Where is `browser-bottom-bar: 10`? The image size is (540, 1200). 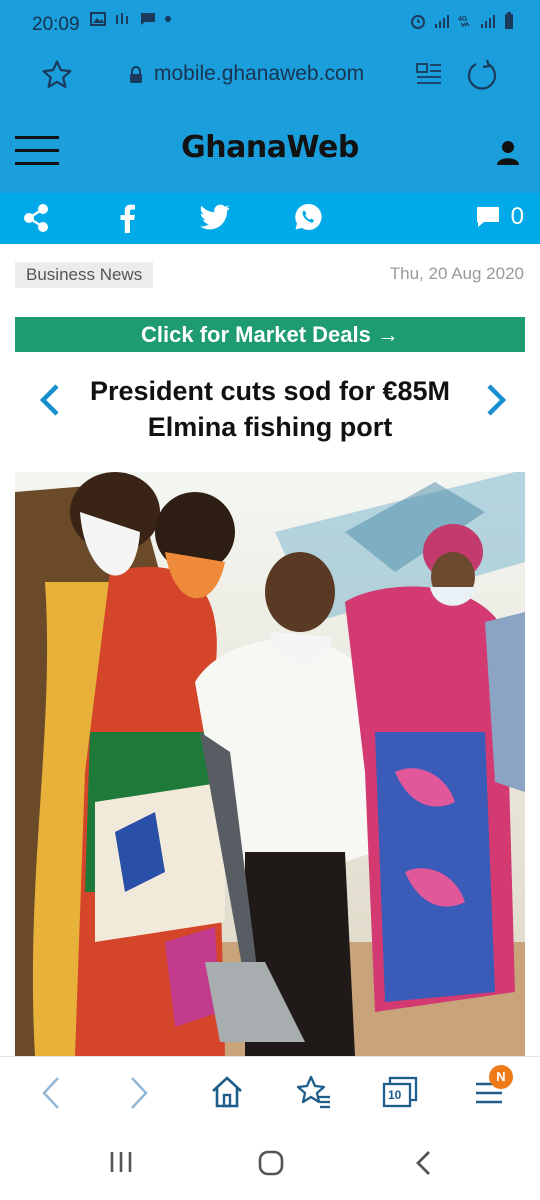
browser-bottom-bar: 10 is located at coordinates (270, 1092).